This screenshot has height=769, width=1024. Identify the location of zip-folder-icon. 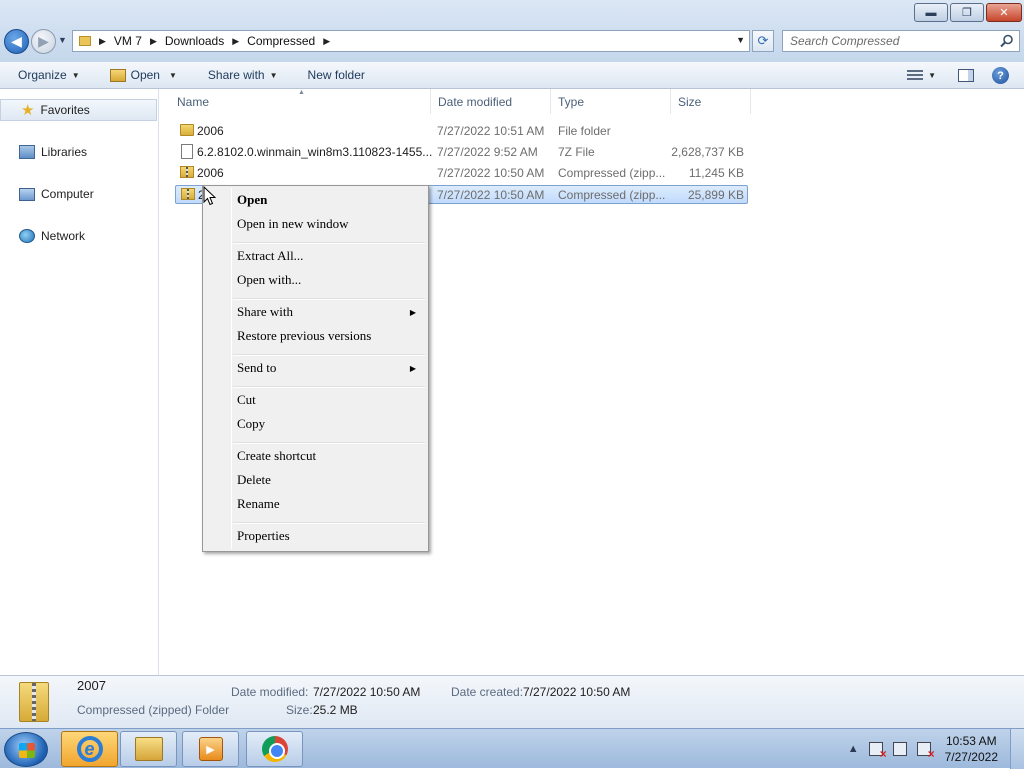
(188, 194).